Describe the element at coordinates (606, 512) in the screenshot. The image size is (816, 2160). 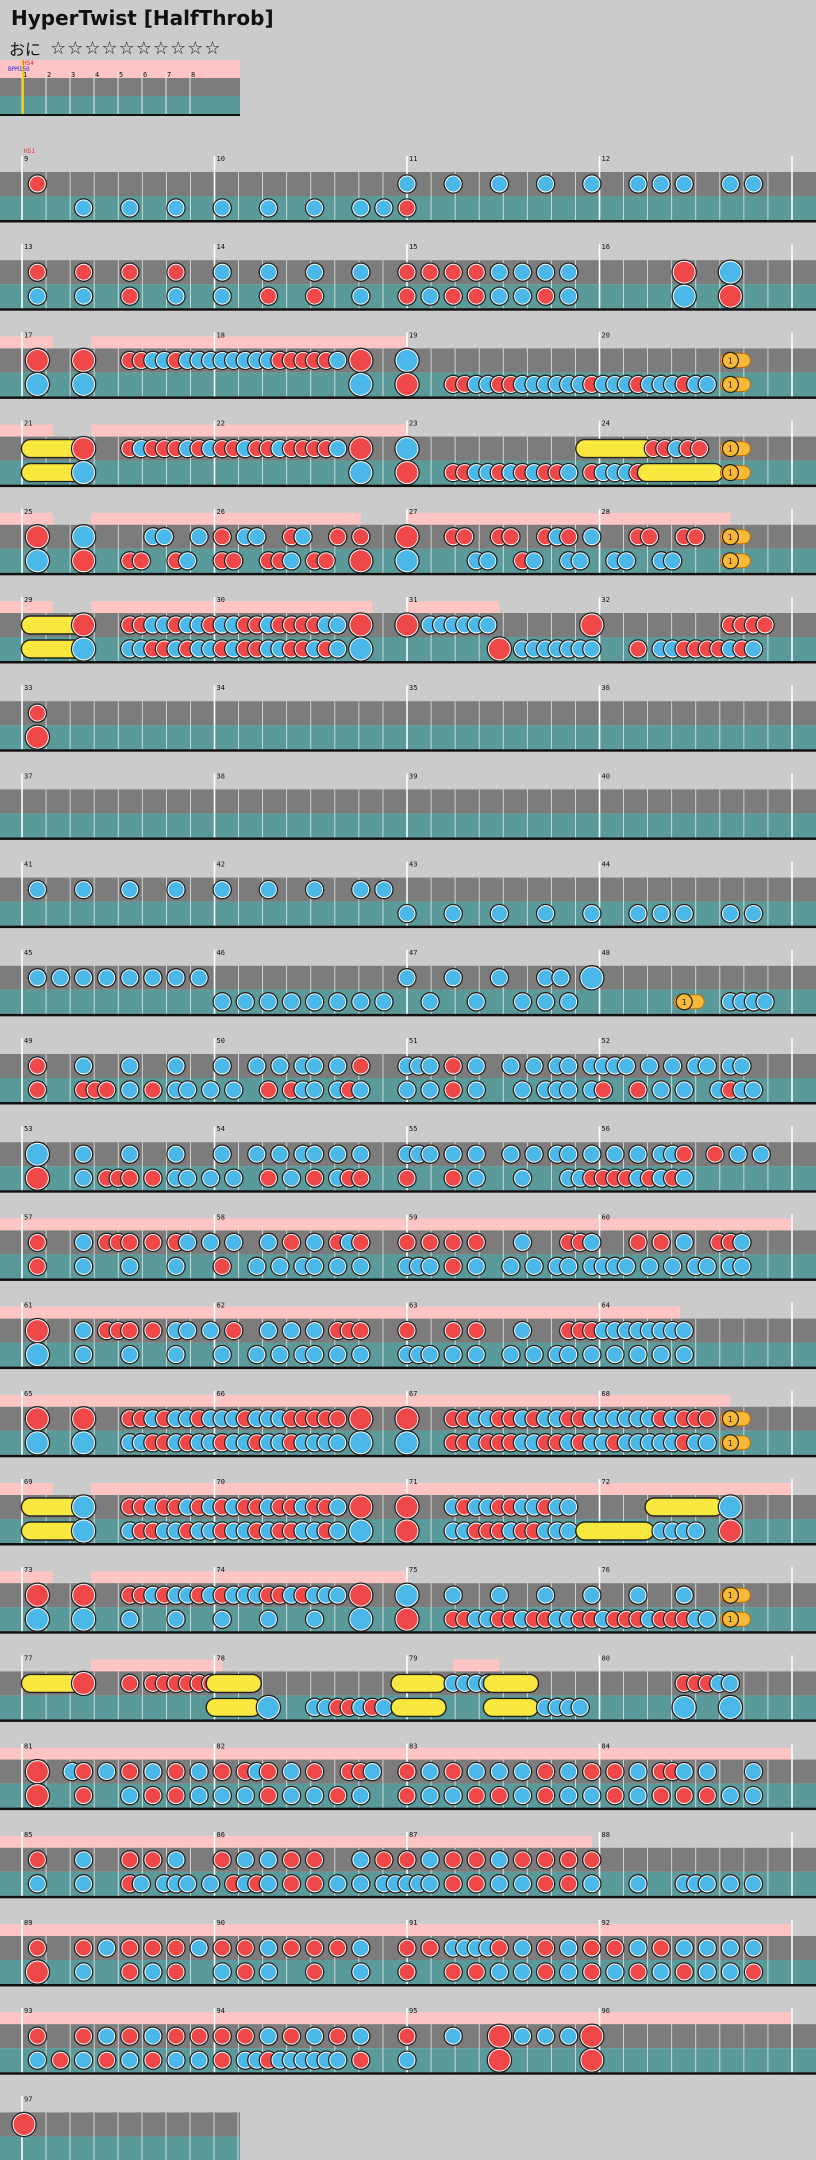
I see `measure-number: 28` at that location.